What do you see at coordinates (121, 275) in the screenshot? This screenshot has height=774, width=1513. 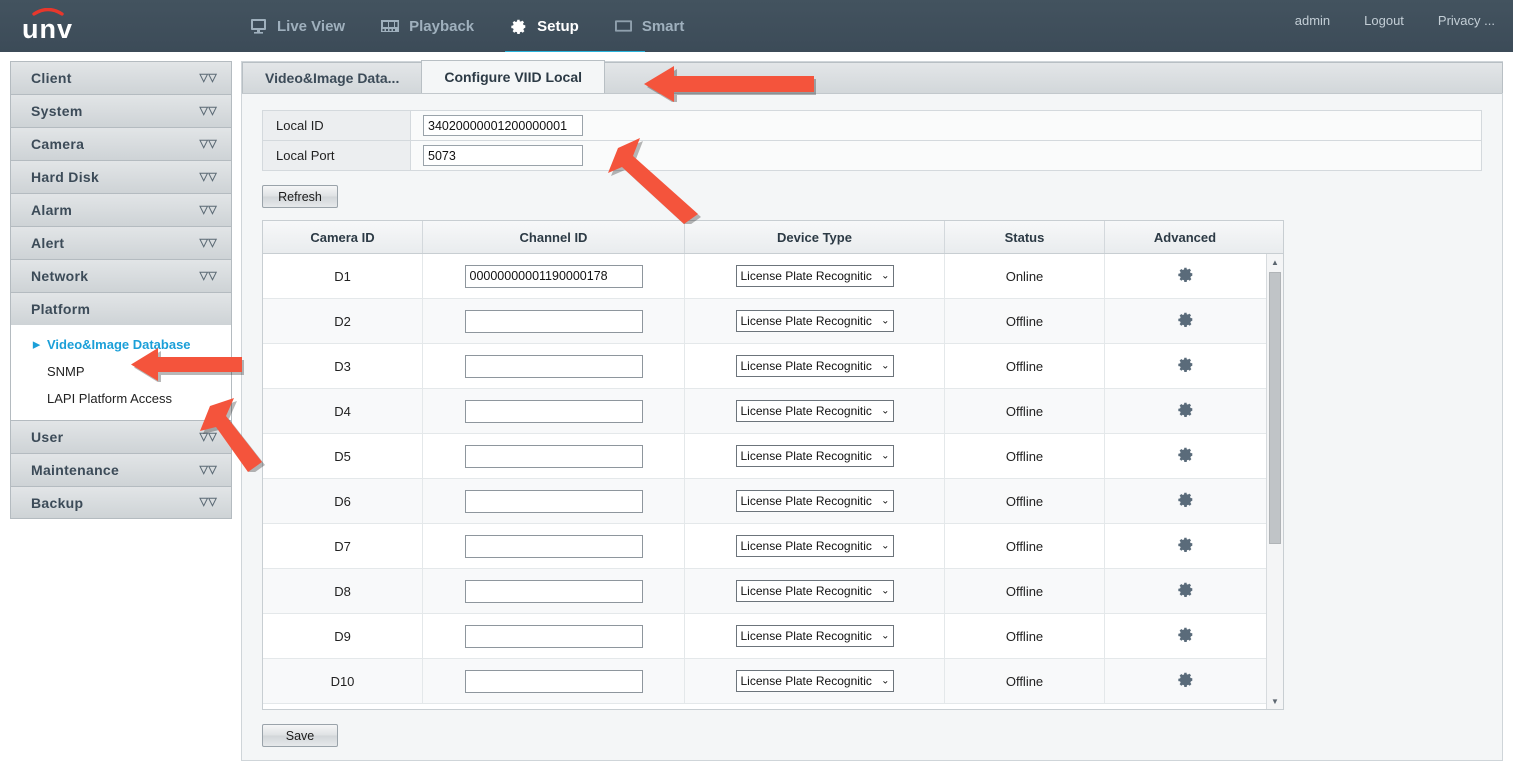 I see `sidebar-item-network: Network ▽▽` at bounding box center [121, 275].